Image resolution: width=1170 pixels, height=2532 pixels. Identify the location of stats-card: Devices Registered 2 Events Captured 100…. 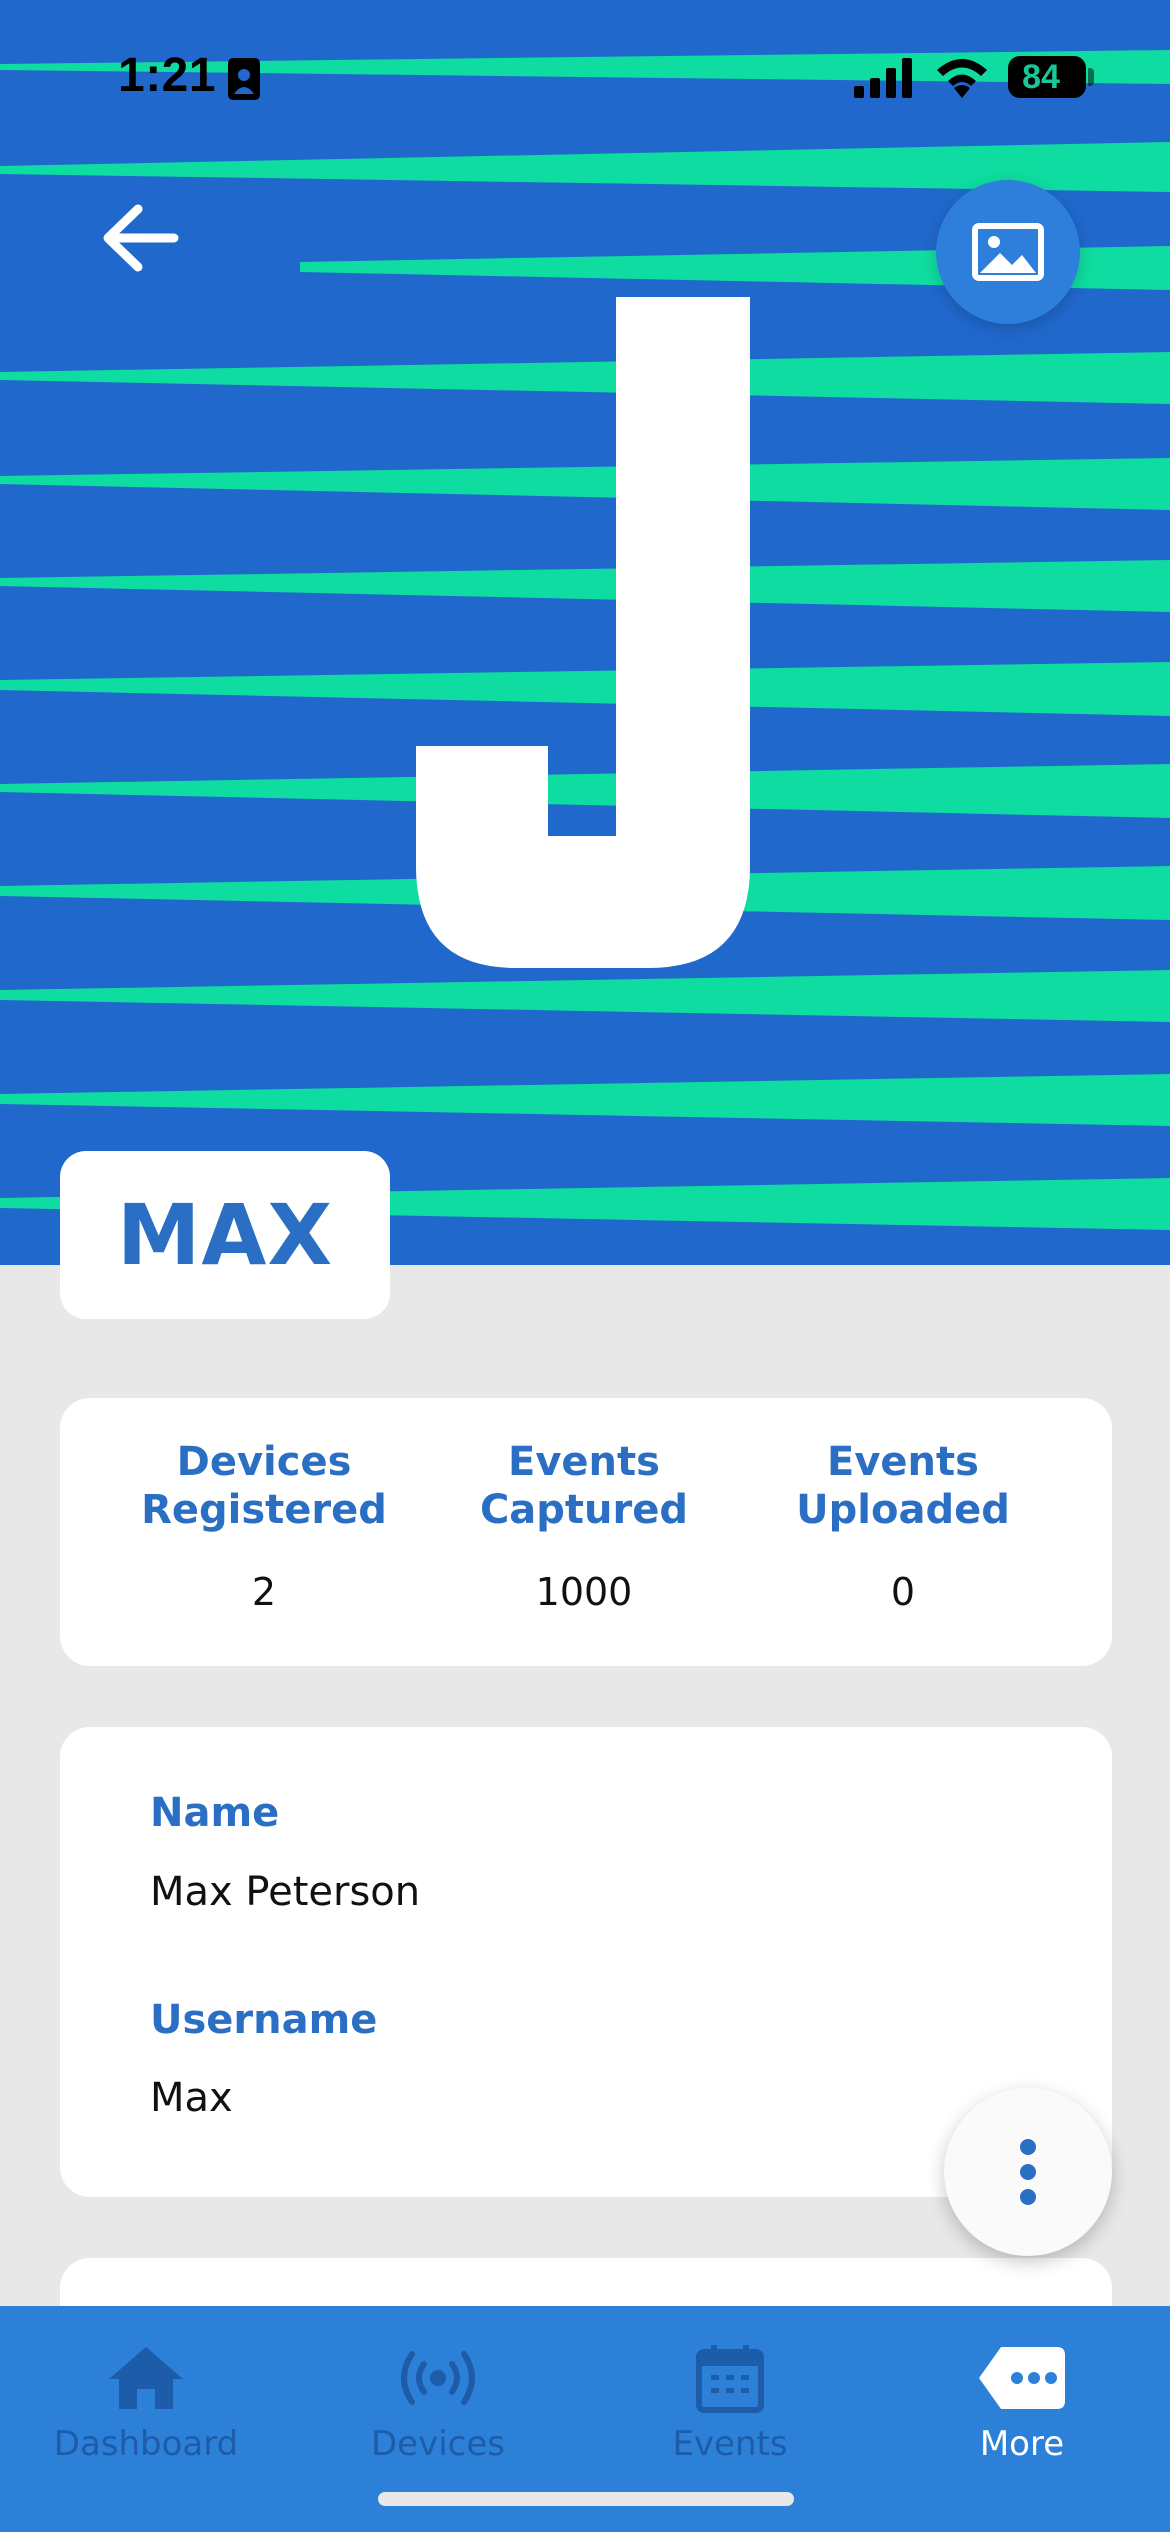
(586, 1532).